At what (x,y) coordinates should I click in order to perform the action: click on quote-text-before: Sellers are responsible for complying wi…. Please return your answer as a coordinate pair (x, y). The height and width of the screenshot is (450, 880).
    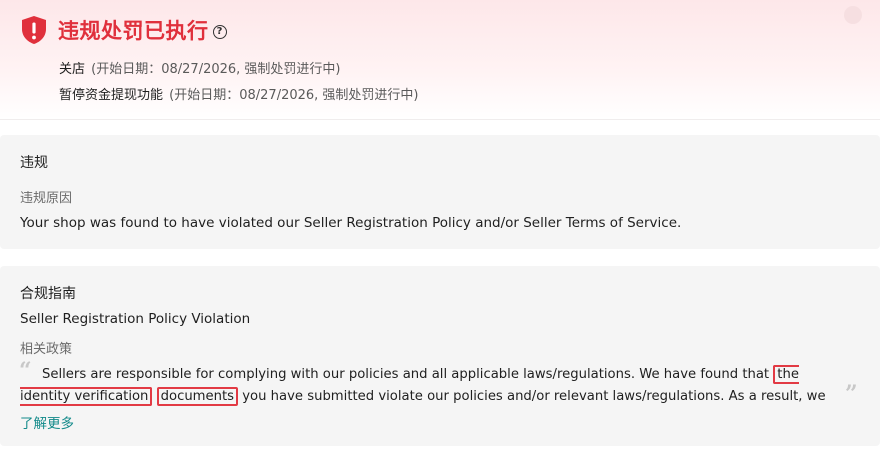
    Looking at the image, I should click on (408, 374).